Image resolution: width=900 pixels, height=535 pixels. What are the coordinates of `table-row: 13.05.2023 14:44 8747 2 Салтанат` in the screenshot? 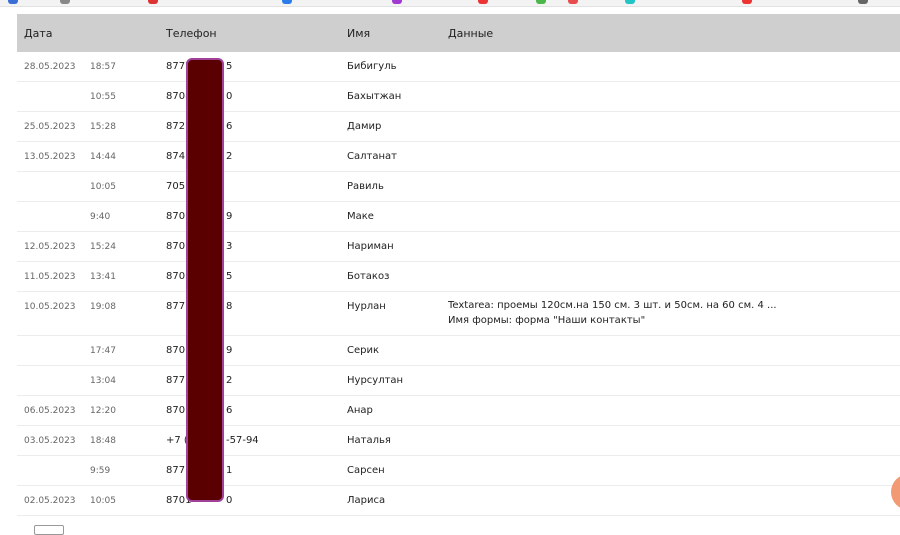 It's located at (458, 157).